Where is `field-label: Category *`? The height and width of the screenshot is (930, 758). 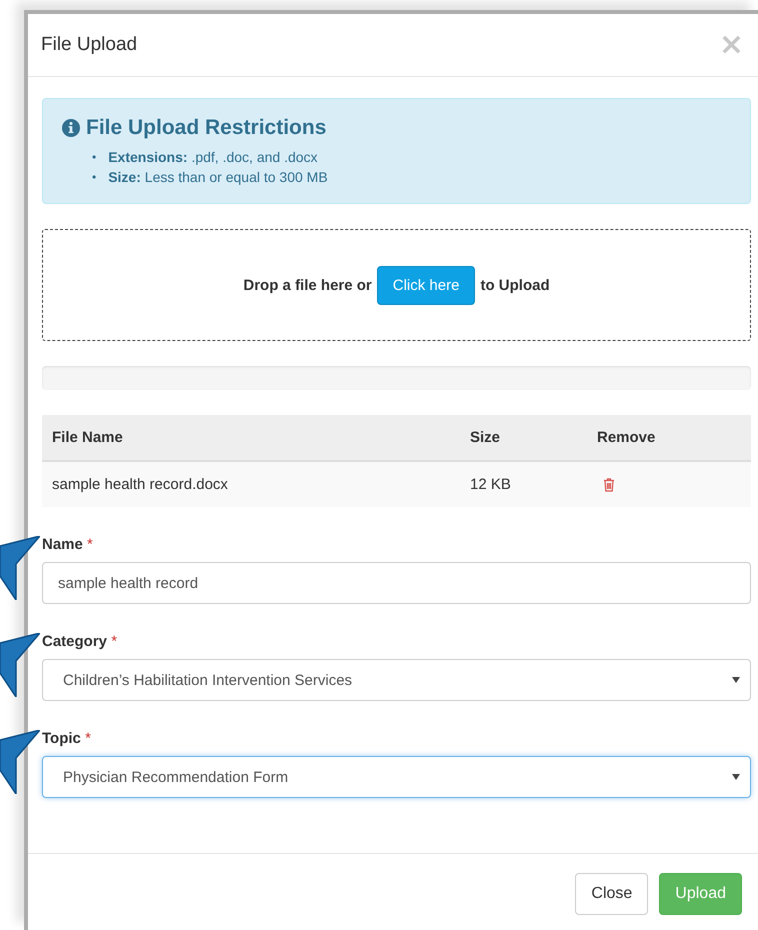
field-label: Category * is located at coordinates (80, 641).